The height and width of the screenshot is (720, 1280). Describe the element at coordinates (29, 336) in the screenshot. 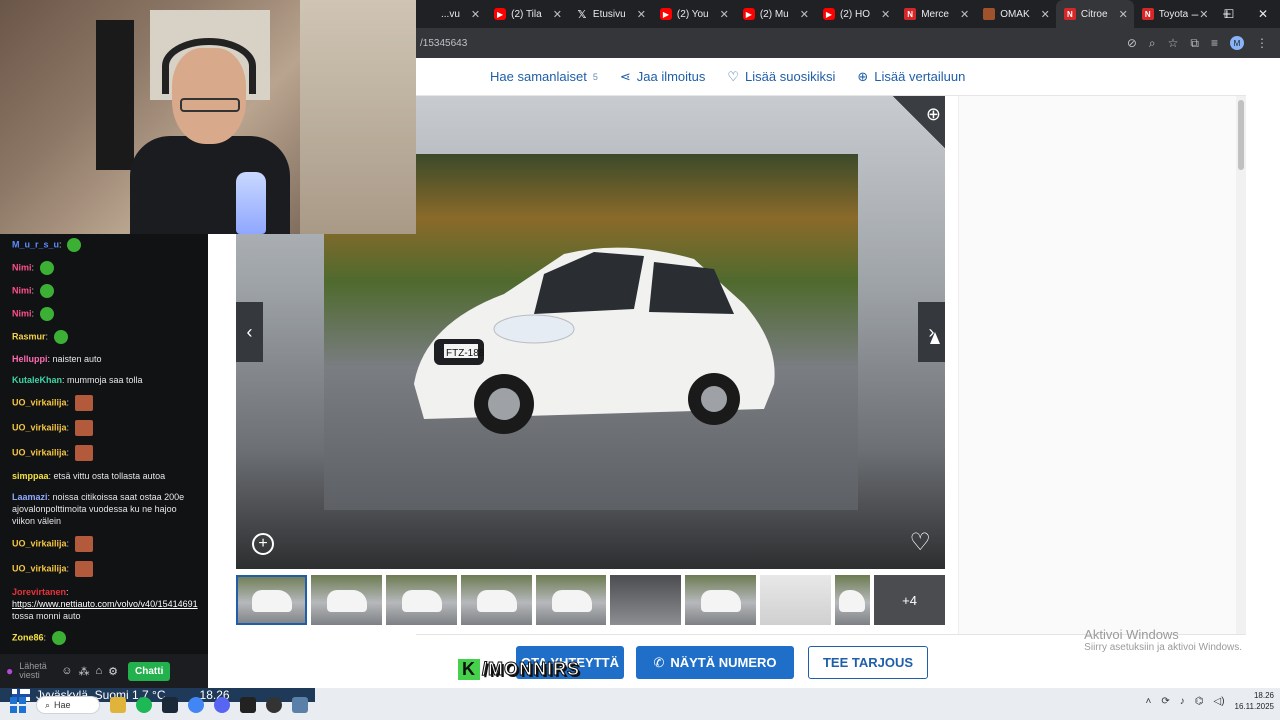

I see `chat-username: Rasmur` at that location.